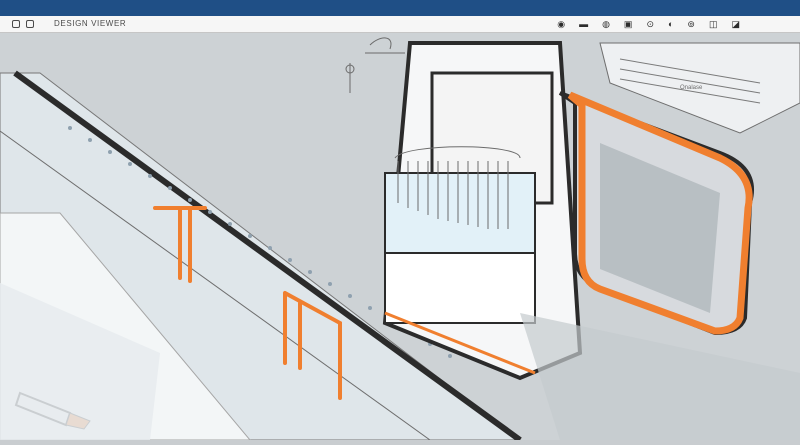  I want to click on device-lower-panel, so click(460, 288).